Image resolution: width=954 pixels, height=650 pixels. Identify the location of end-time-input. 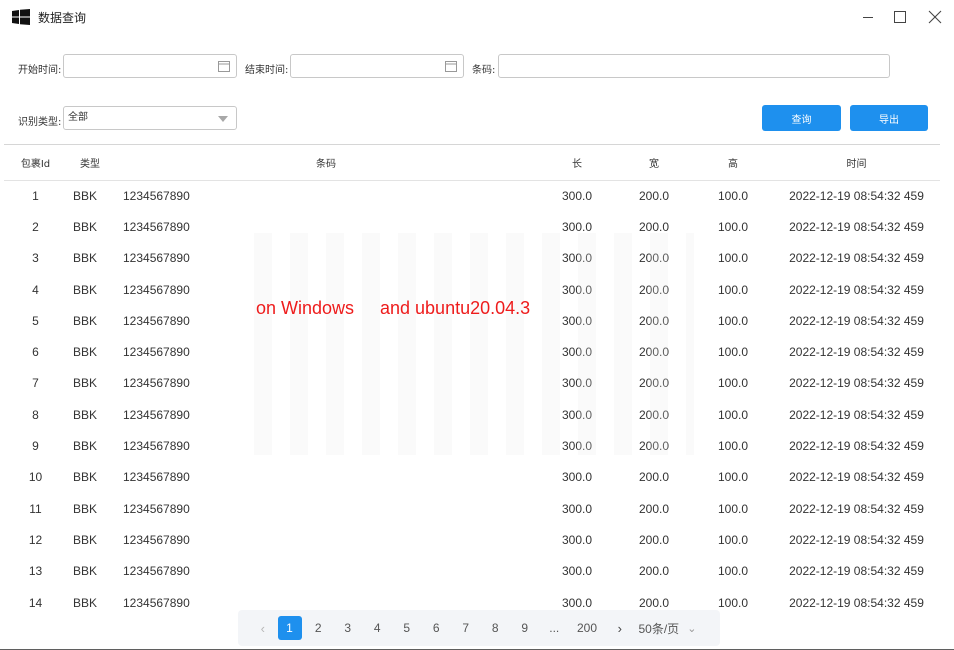
(377, 65).